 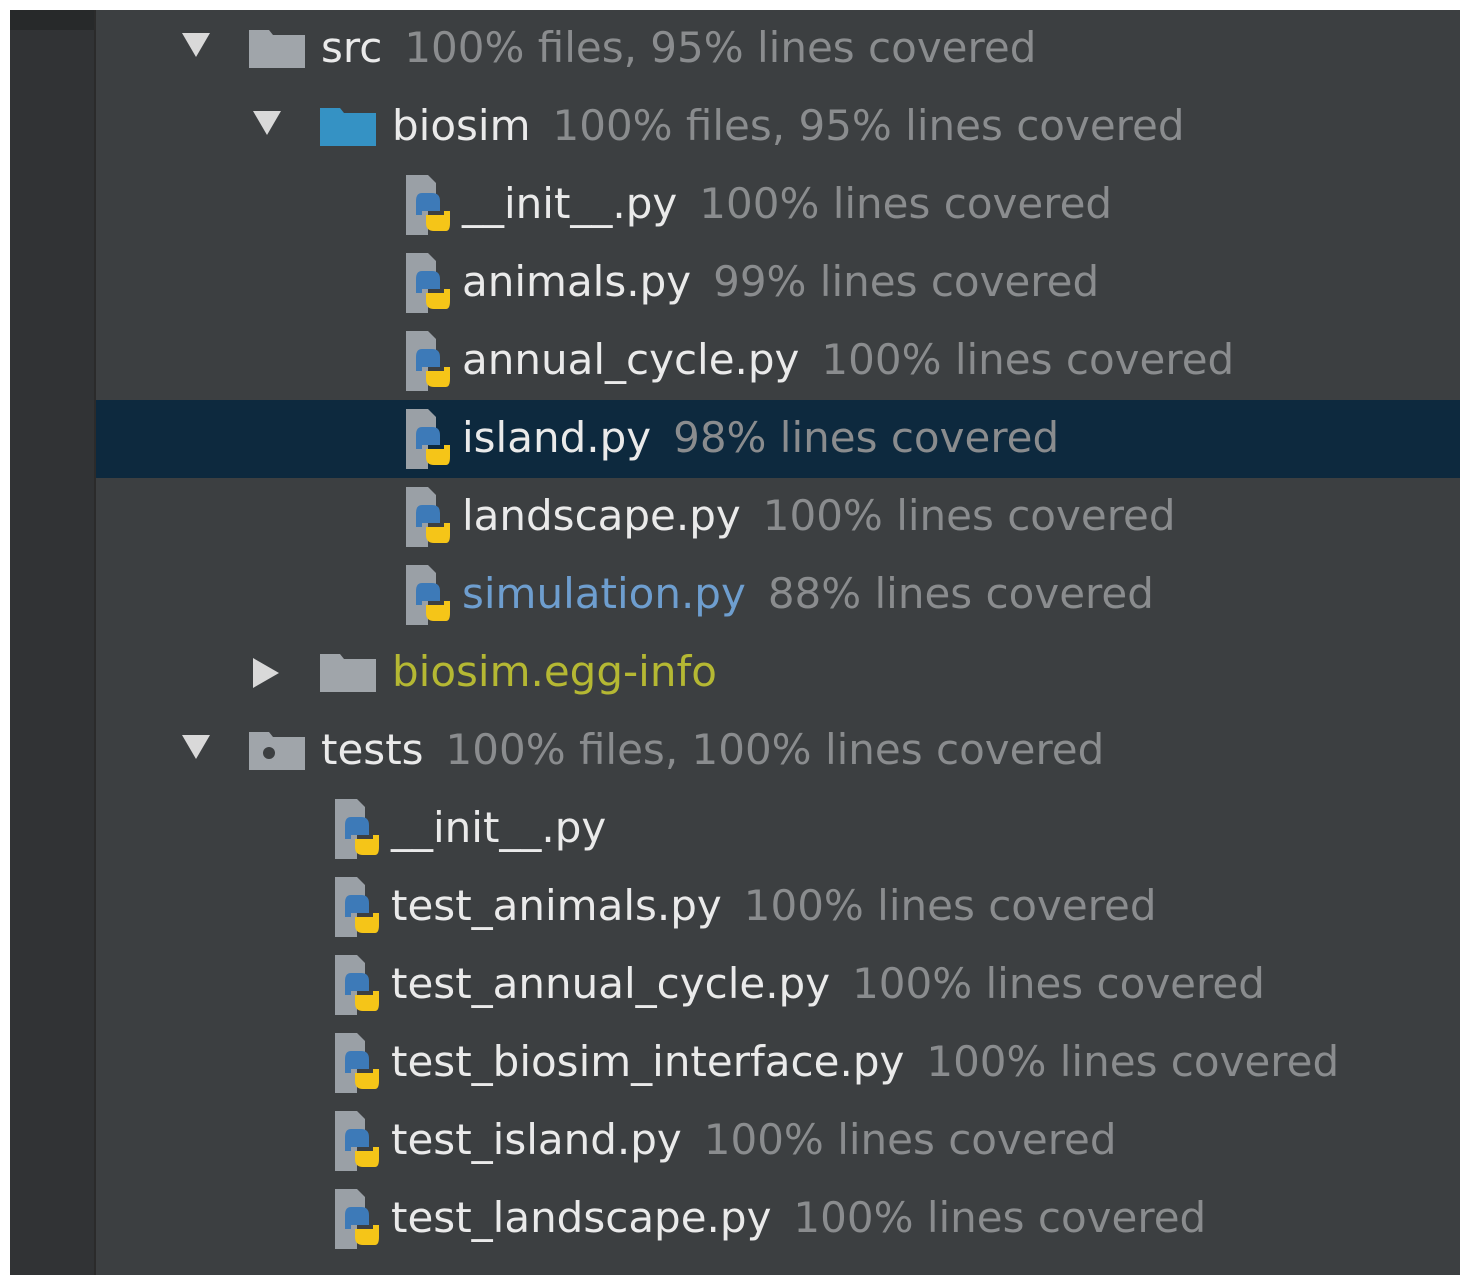 I want to click on tree-row-label: __init__.py, so click(x=499, y=827).